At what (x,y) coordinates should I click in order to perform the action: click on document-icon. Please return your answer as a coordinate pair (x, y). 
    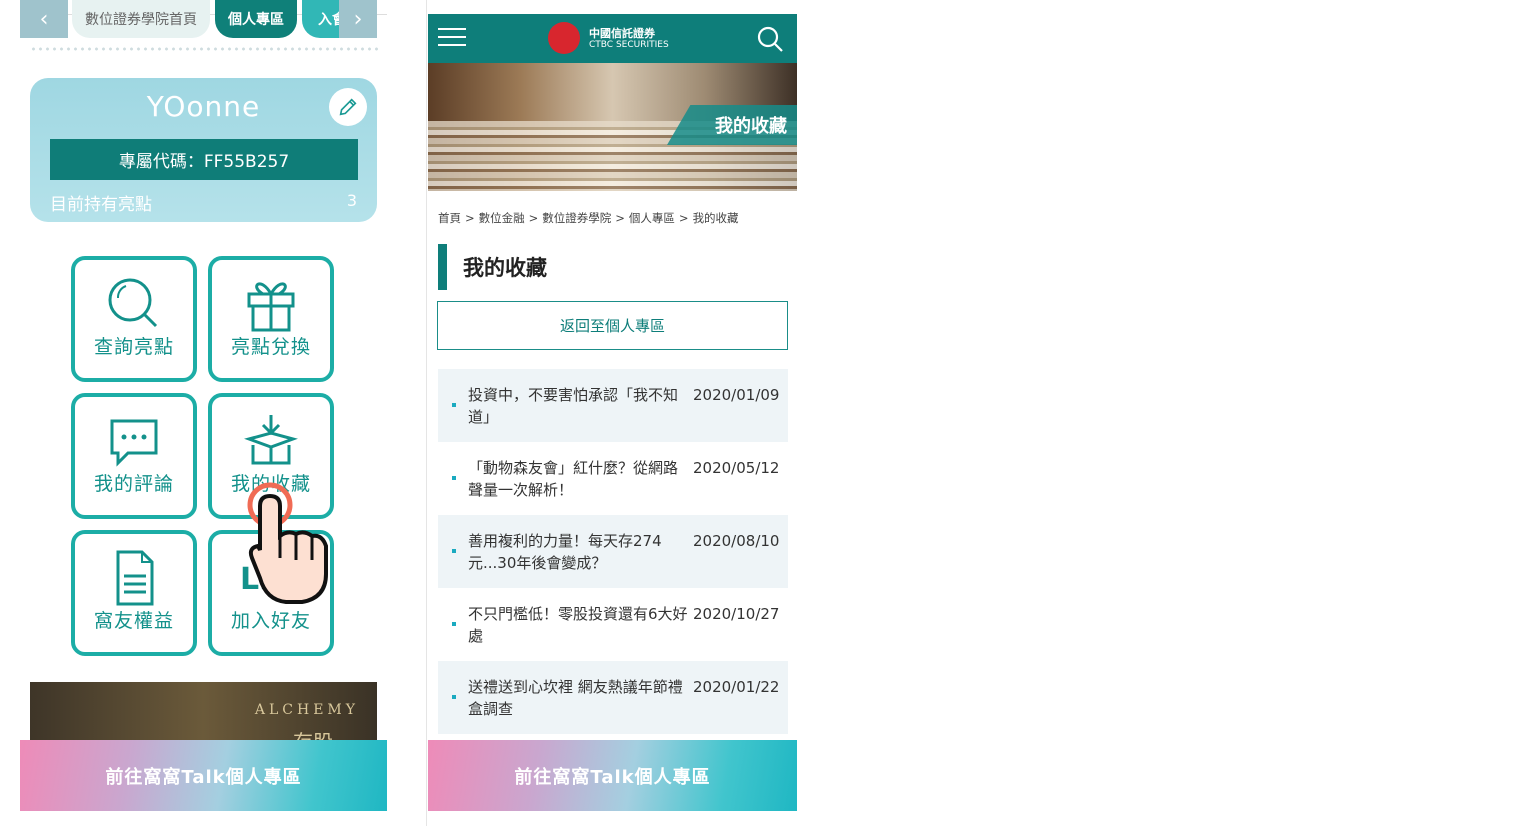
    Looking at the image, I should click on (134, 578).